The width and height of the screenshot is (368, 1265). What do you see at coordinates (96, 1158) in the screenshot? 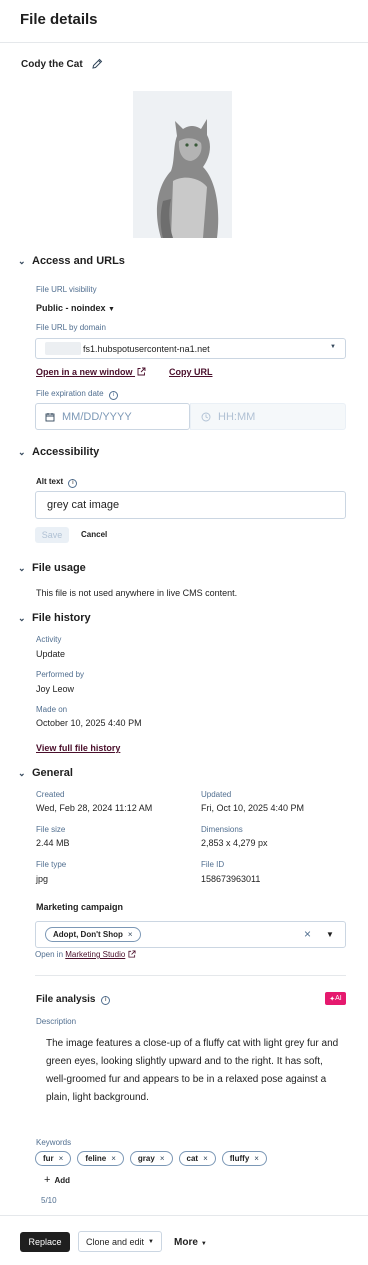
I see `keyword-label: feline` at bounding box center [96, 1158].